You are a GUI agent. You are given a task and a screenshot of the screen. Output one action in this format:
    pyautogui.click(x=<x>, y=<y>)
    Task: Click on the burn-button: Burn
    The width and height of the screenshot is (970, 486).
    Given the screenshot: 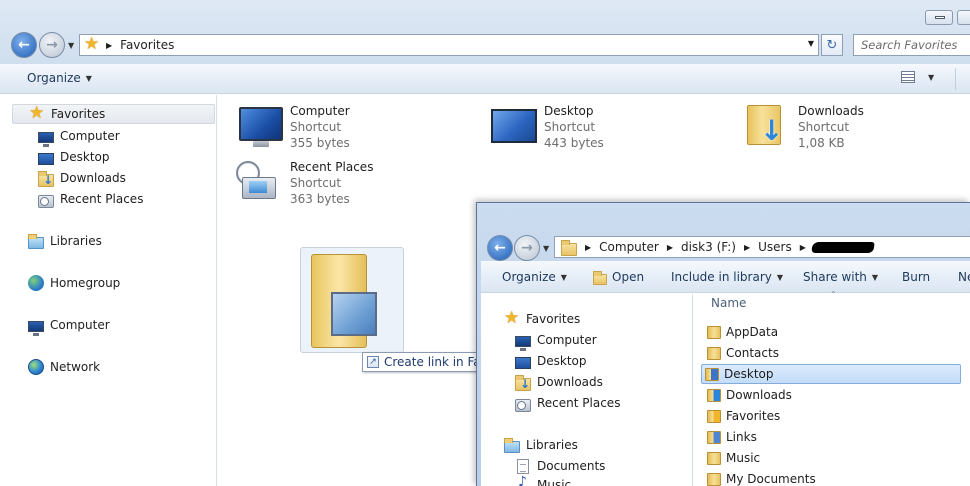 What is the action you would take?
    pyautogui.click(x=916, y=277)
    